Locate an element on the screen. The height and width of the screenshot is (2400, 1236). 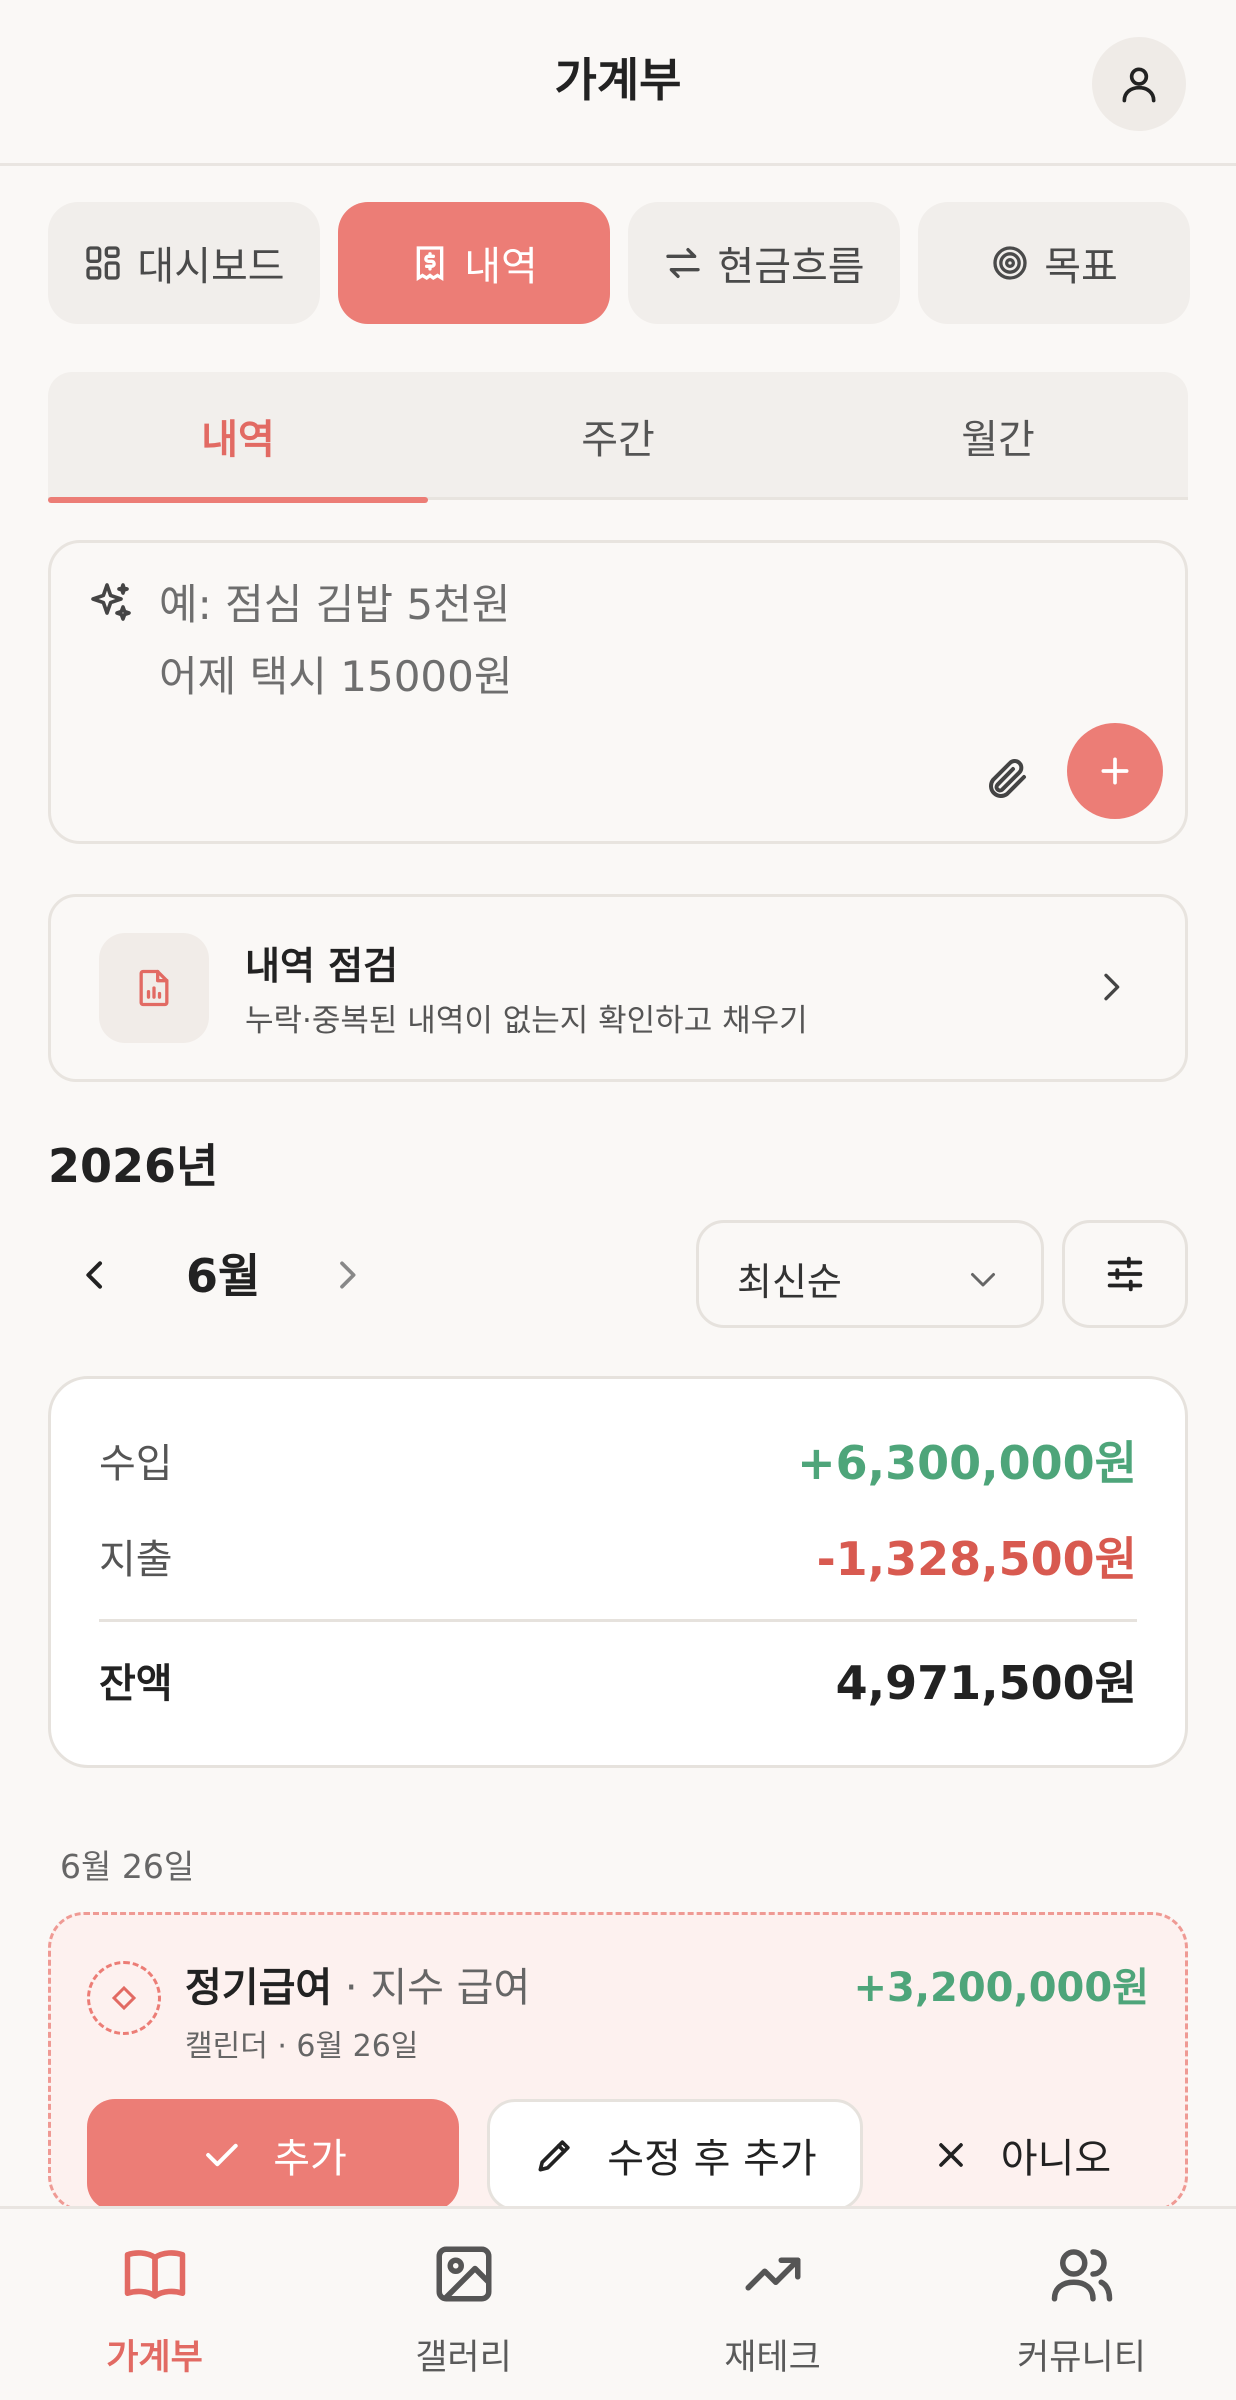
receipt-icon is located at coordinates (430, 263).